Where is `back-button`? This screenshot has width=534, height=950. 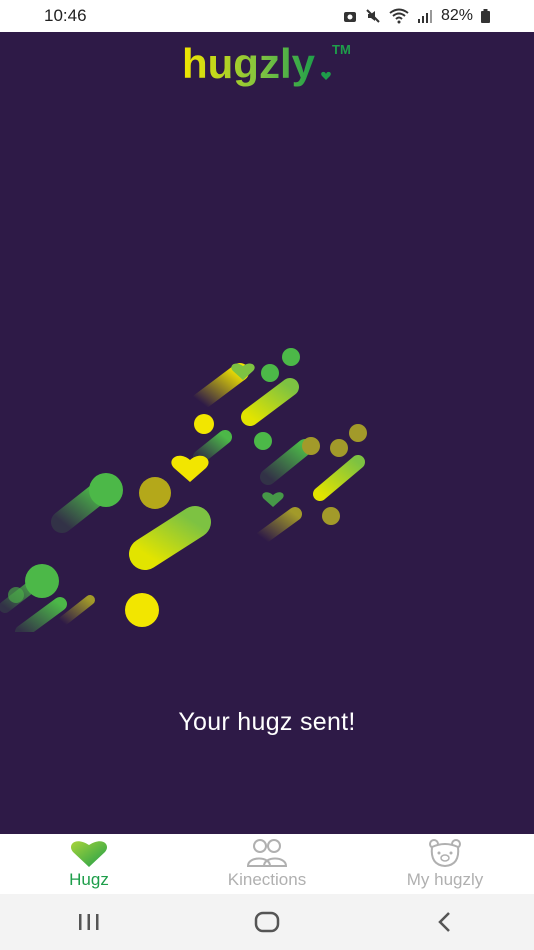
back-button is located at coordinates (445, 922).